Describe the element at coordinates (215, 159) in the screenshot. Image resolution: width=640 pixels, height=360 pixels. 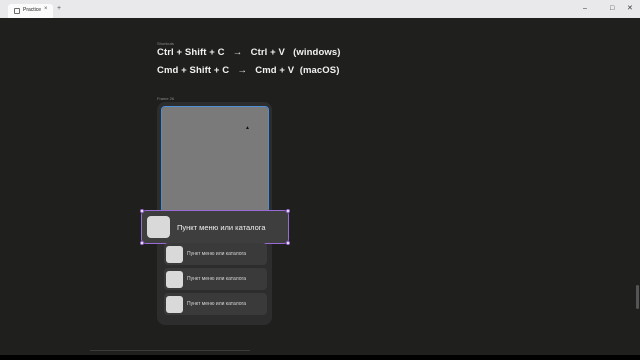
I see `image-placeholder` at that location.